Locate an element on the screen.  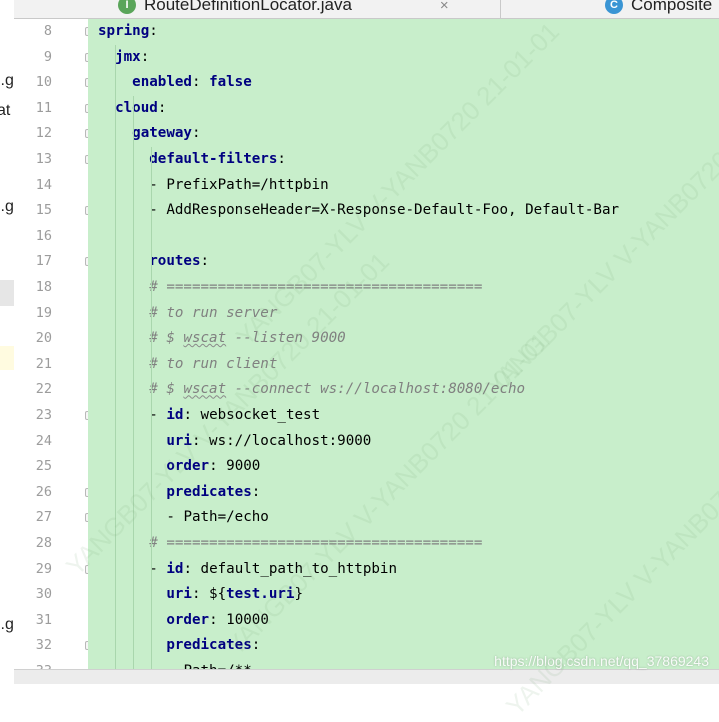
line-number: 18 is located at coordinates (43, 287).